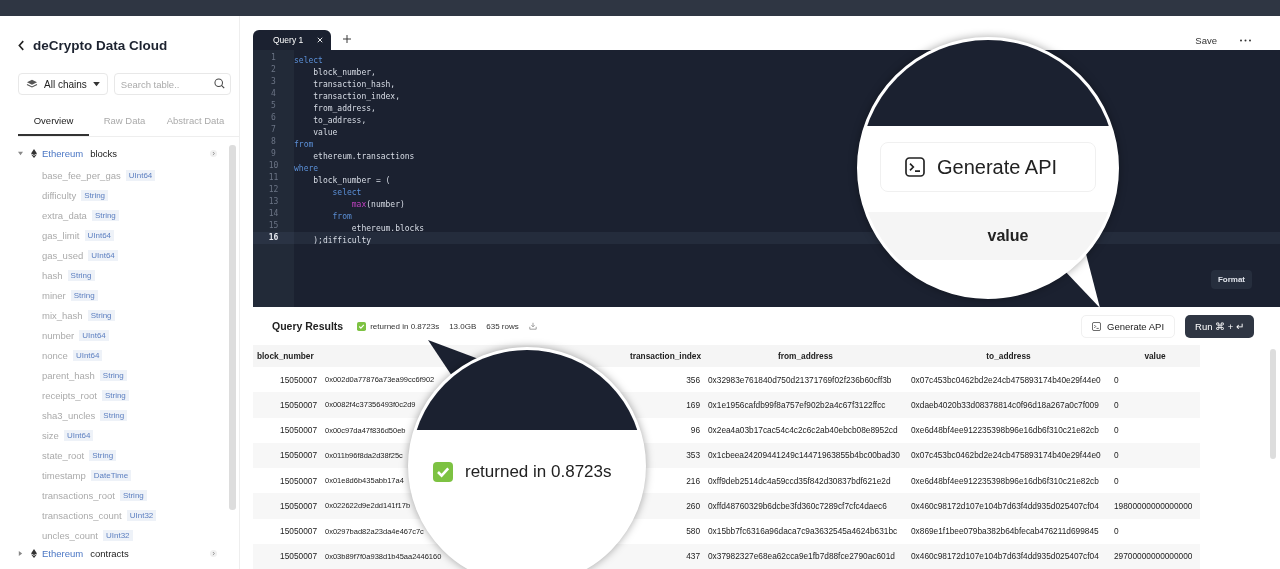 This screenshot has height=569, width=1280. What do you see at coordinates (351, 180) in the screenshot?
I see `code-line: block_number = (` at bounding box center [351, 180].